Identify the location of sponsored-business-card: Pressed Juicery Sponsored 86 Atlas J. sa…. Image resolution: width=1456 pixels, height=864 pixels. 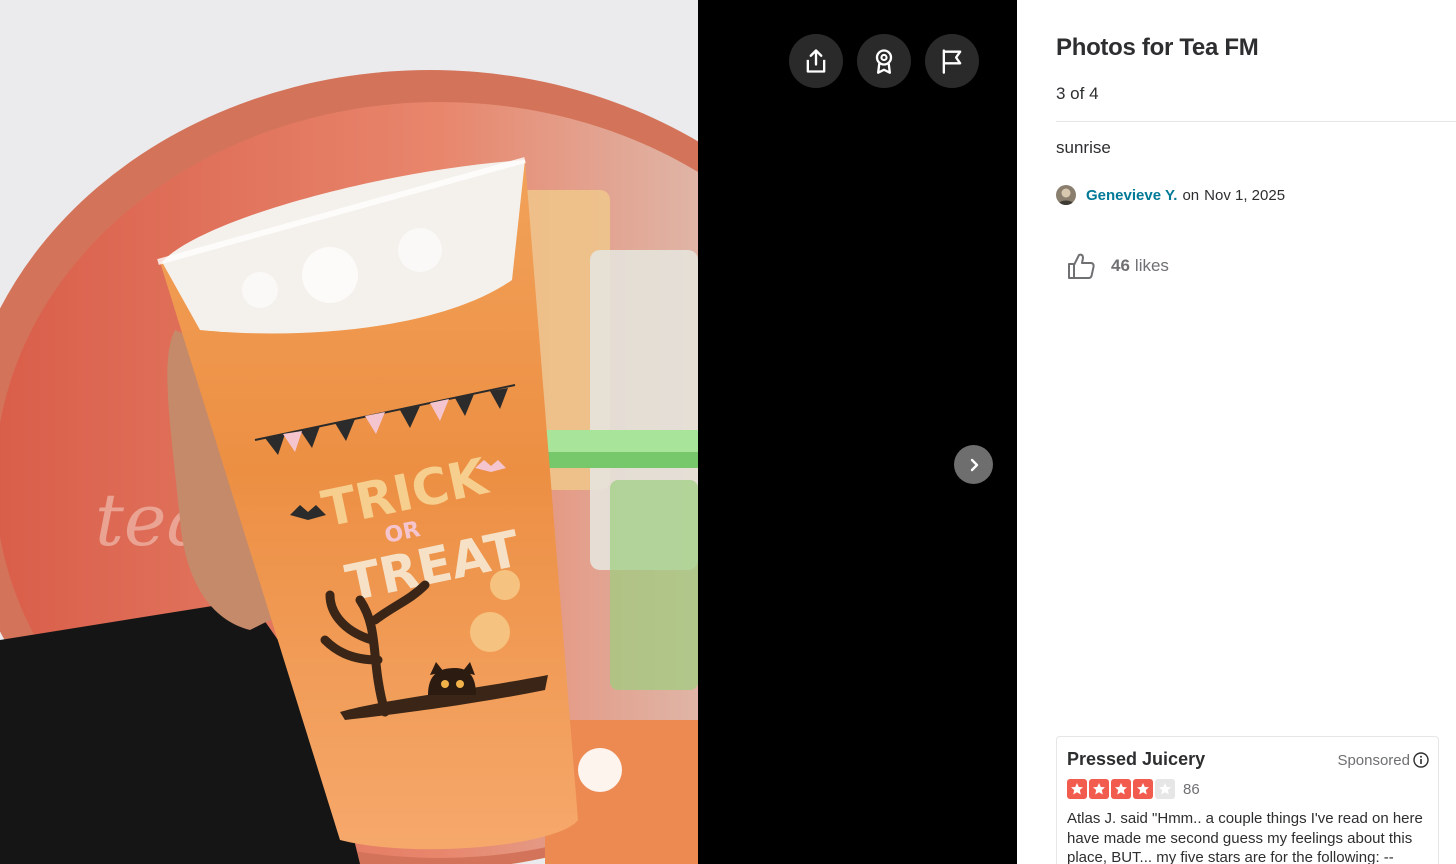
(1247, 800).